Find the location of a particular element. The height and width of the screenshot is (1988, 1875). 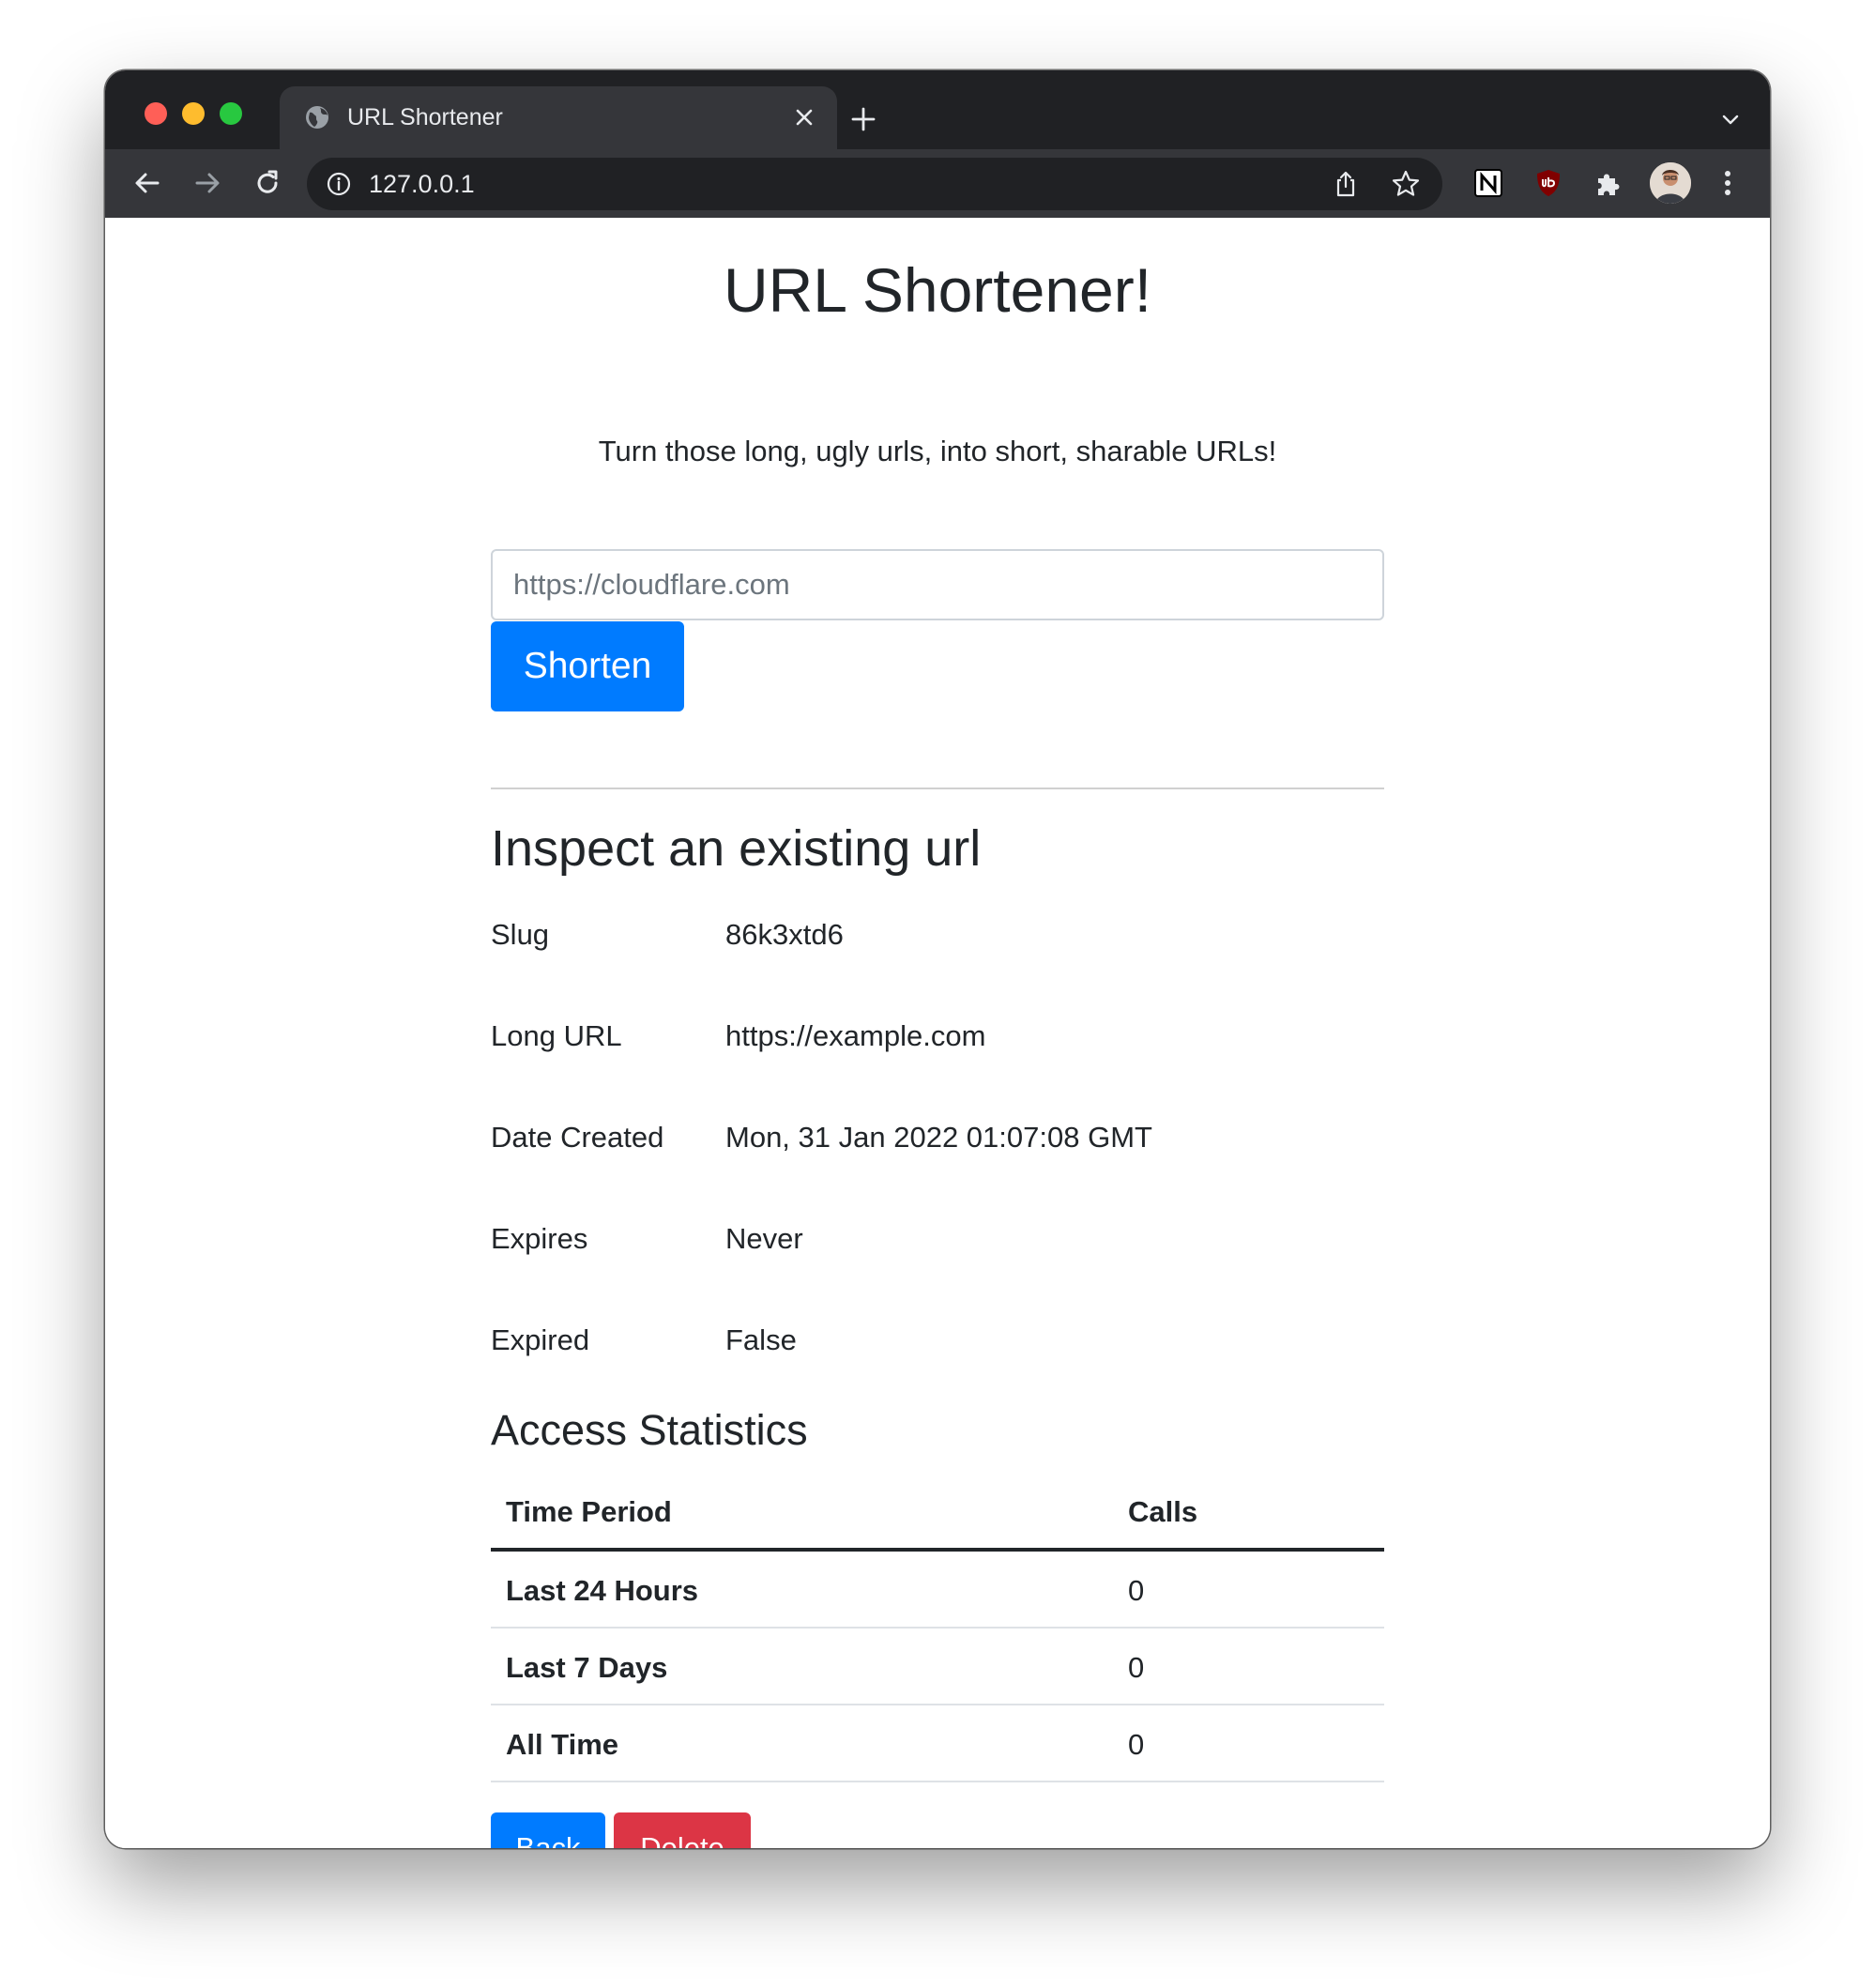

chevron-down-icon is located at coordinates (1730, 119).